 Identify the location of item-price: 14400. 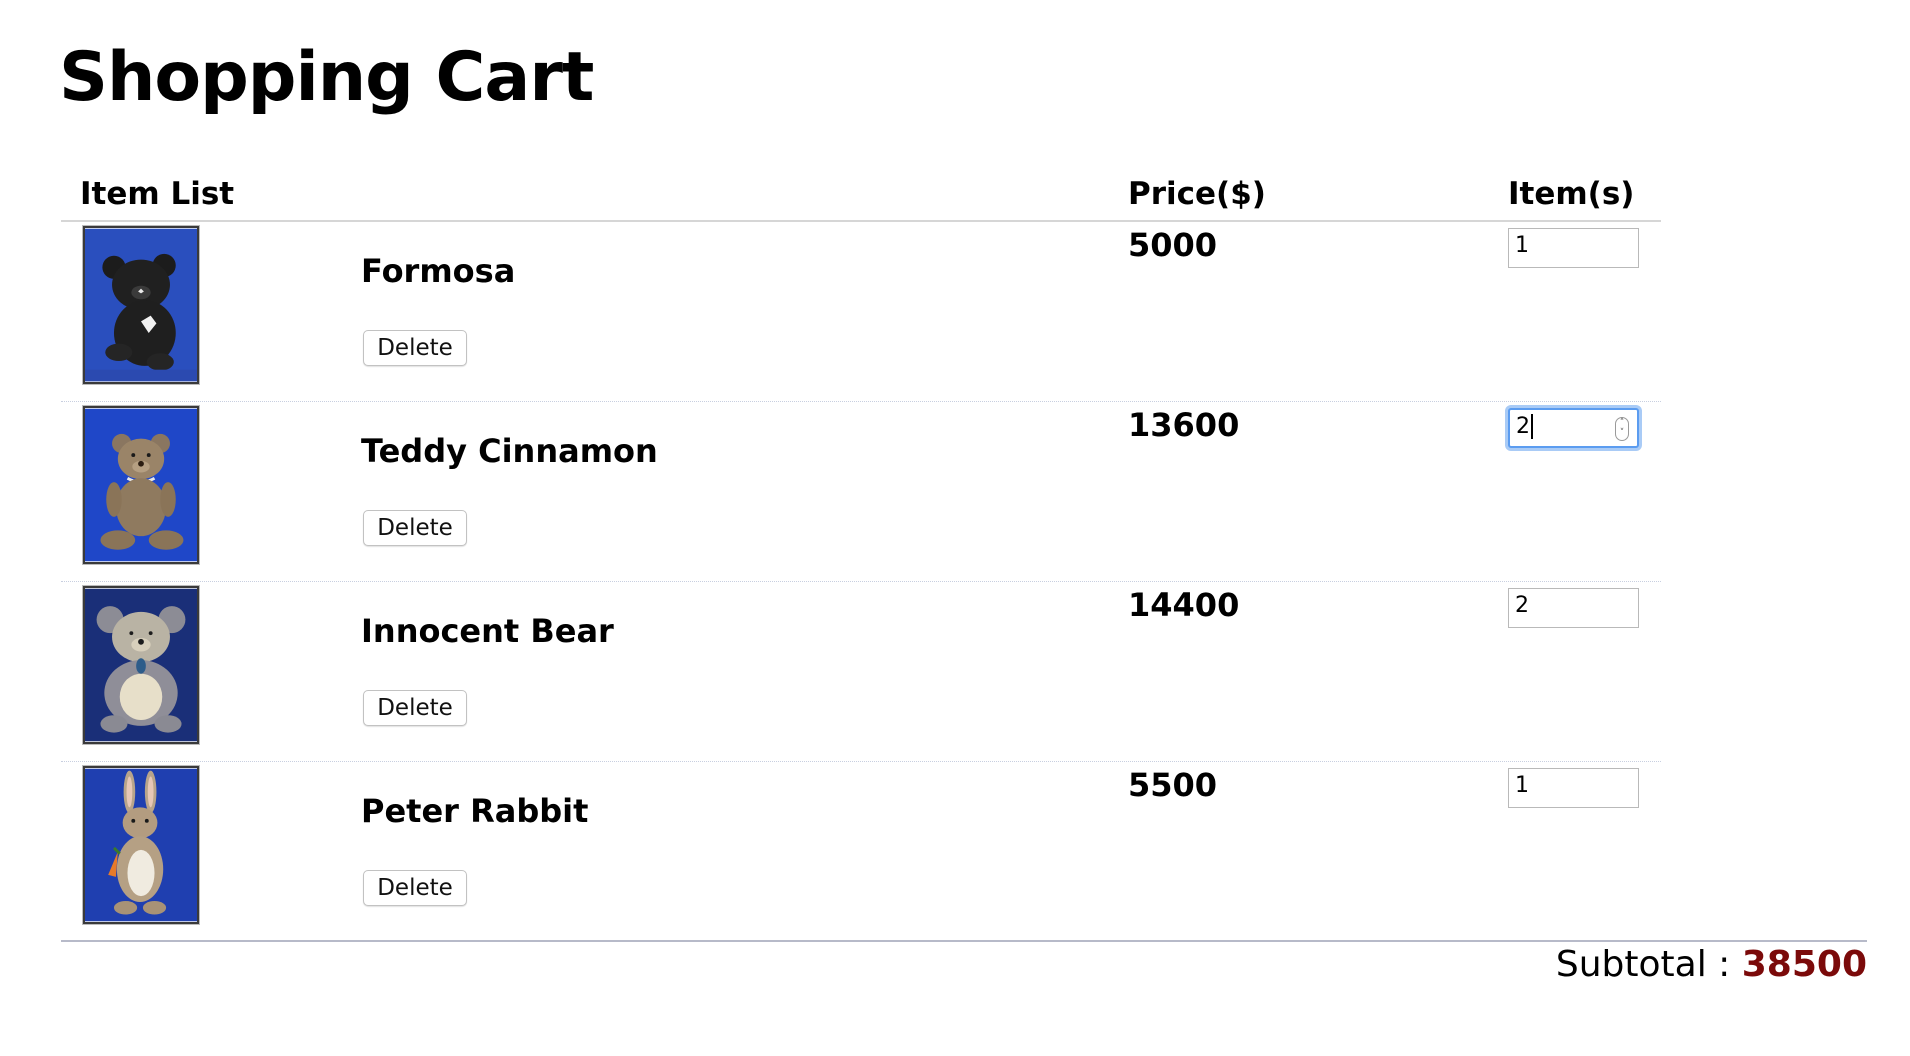
(1184, 605).